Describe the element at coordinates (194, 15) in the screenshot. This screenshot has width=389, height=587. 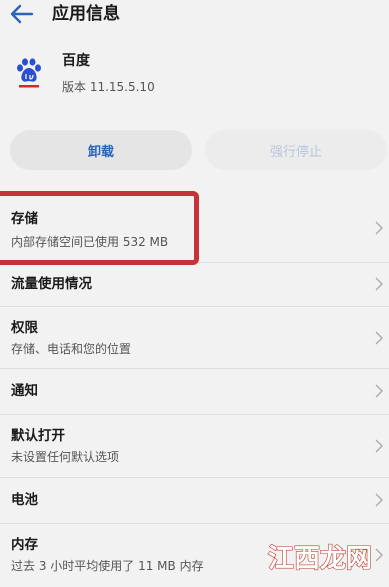
I see `app-header: 应用信息` at that location.